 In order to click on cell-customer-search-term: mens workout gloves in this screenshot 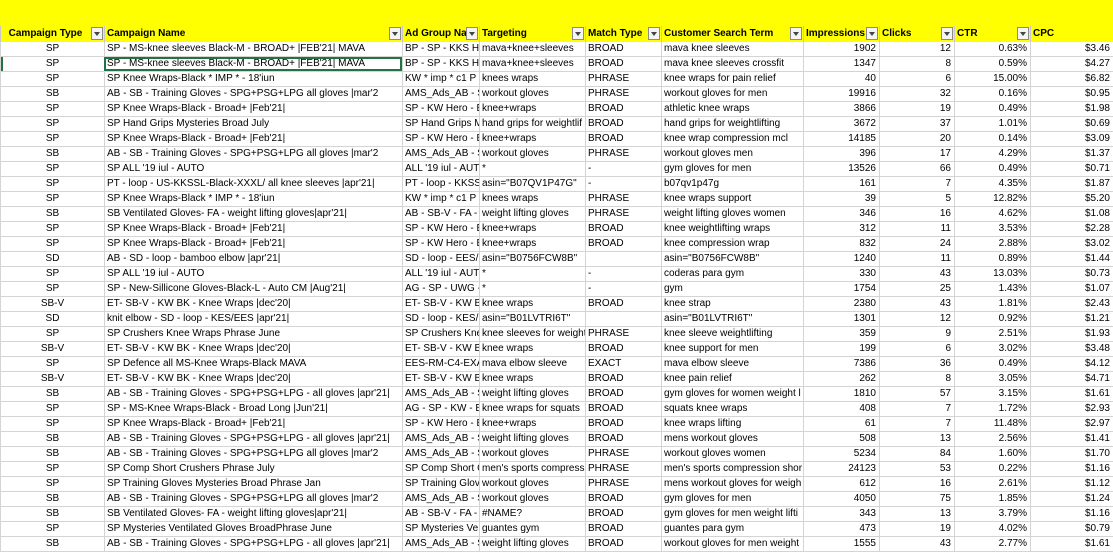, I will do `click(732, 439)`.